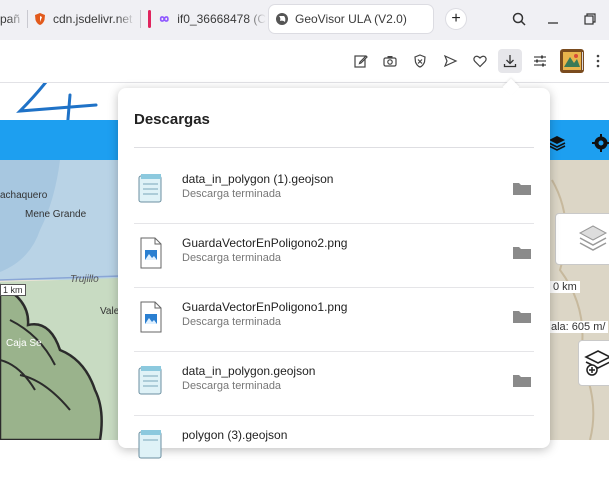 Image resolution: width=609 pixels, height=480 pixels. I want to click on favorites-button, so click(480, 61).